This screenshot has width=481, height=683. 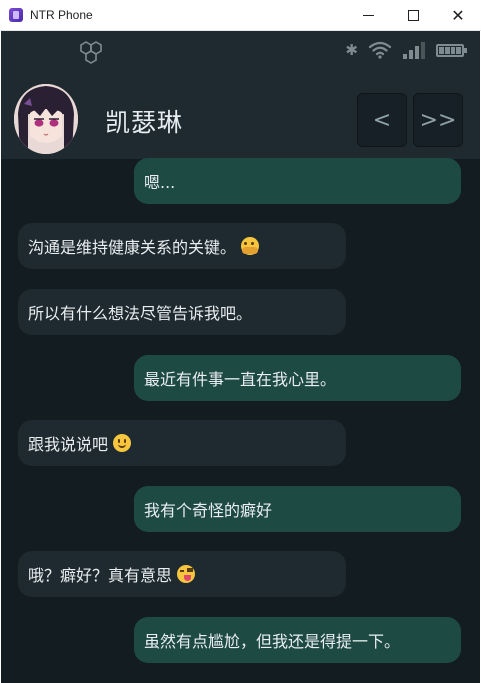 I want to click on minimize-button, so click(x=368, y=15).